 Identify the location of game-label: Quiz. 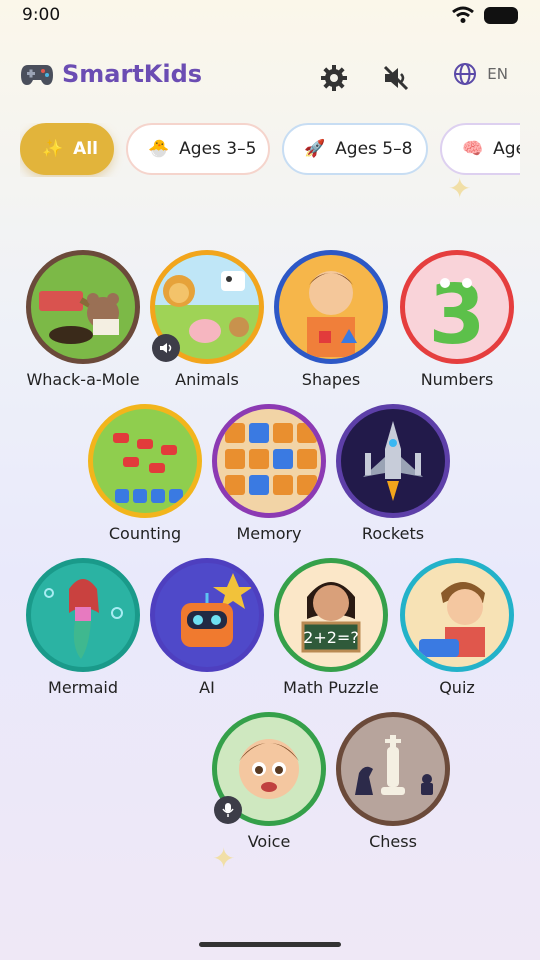
(457, 687).